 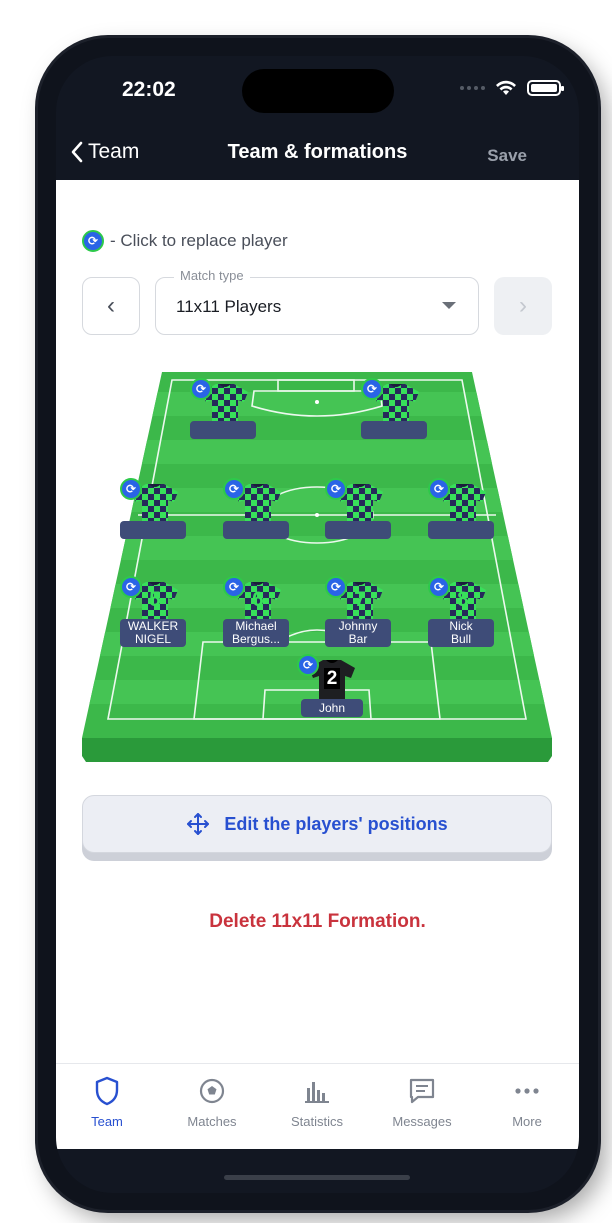 I want to click on chevron-left-icon: ‹, so click(x=111, y=305).